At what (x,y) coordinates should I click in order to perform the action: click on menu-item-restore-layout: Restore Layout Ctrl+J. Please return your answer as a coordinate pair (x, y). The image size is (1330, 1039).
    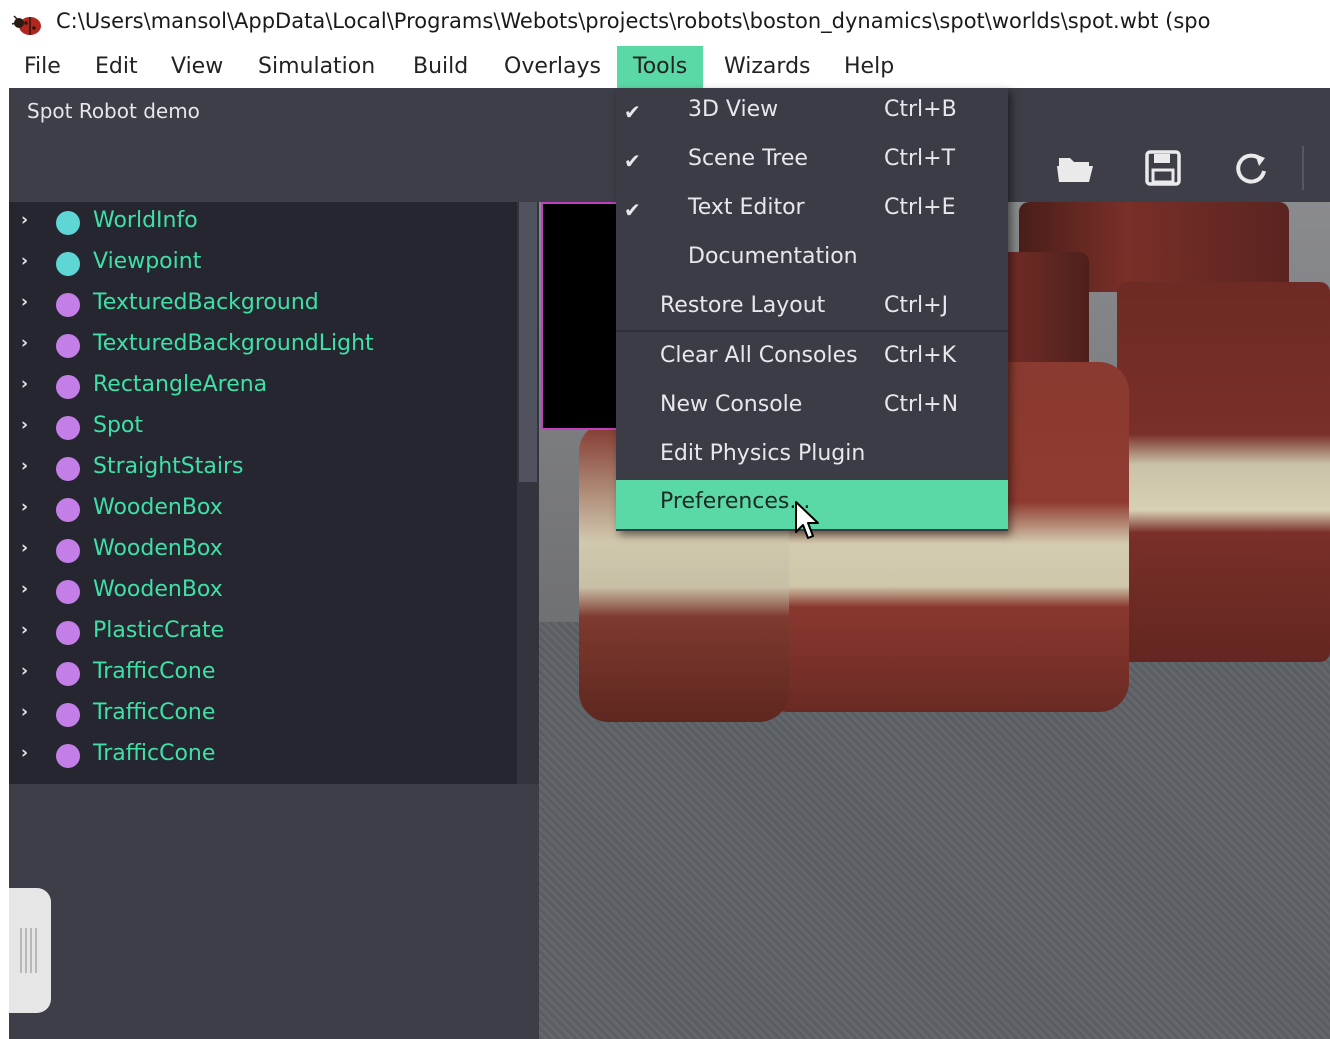
    Looking at the image, I should click on (812, 308).